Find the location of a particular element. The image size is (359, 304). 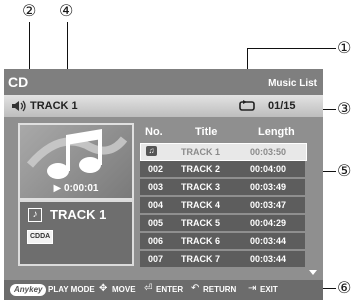

column-header-no: No. is located at coordinates (154, 132).